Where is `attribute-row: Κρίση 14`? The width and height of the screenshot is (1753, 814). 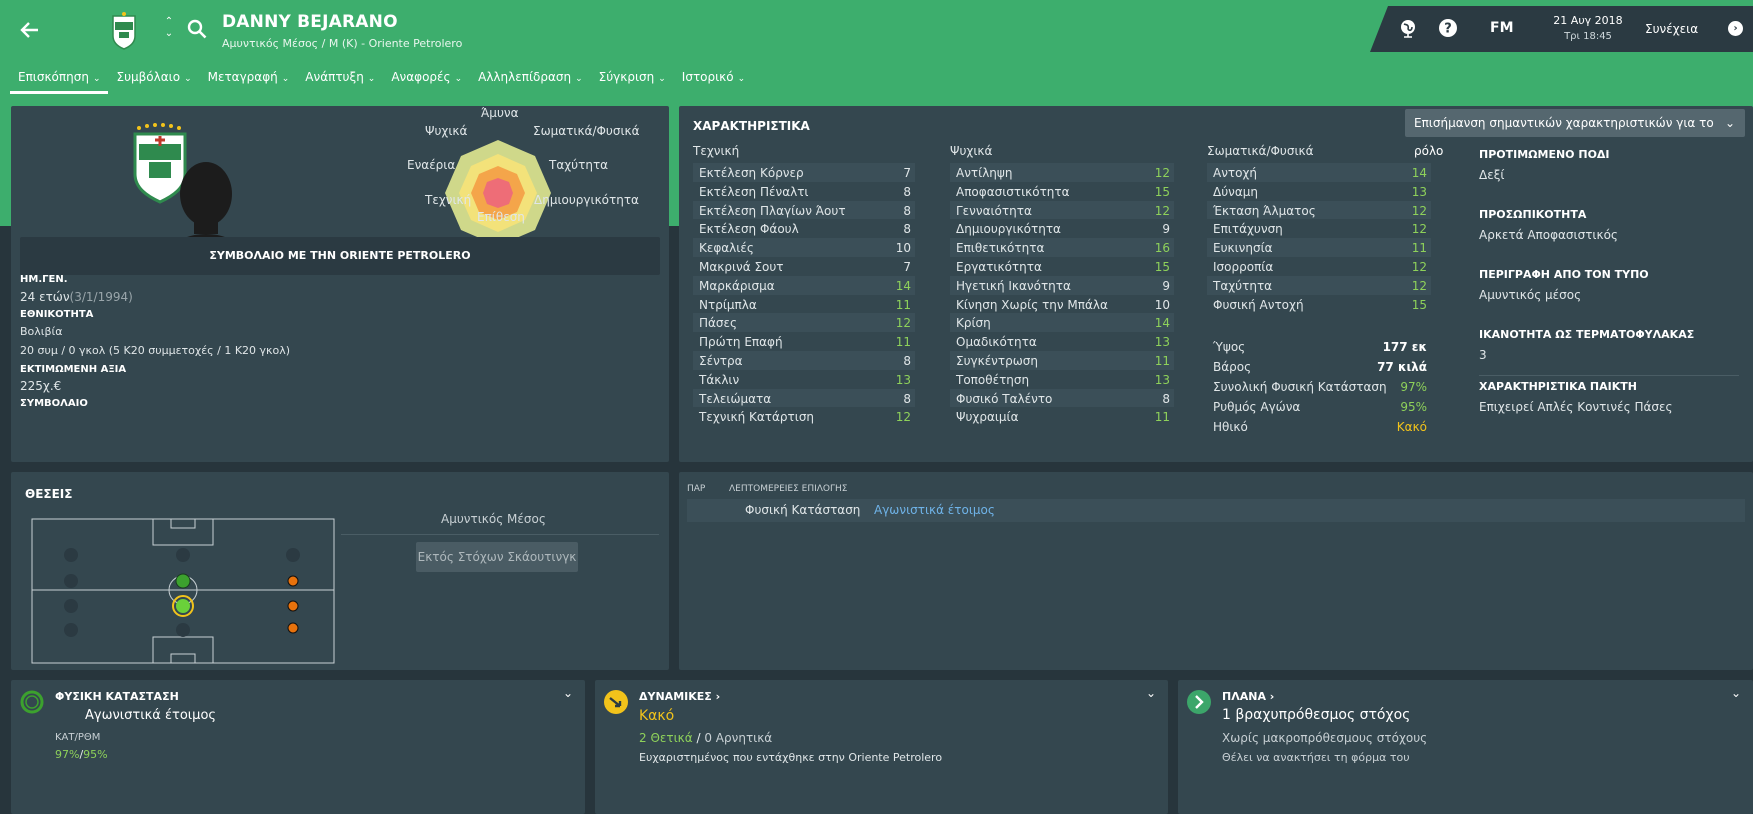
attribute-row: Κρίση 14 is located at coordinates (1062, 323).